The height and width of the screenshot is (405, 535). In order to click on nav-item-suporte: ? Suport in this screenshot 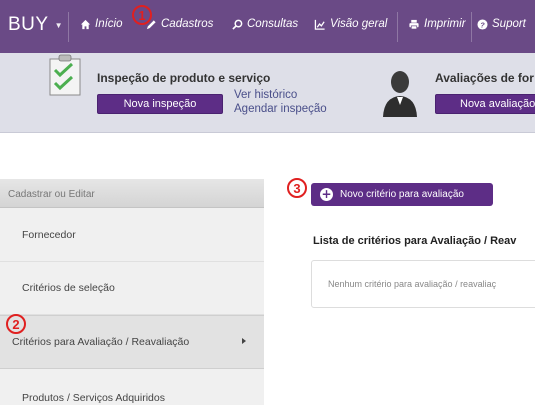, I will do `click(501, 24)`.